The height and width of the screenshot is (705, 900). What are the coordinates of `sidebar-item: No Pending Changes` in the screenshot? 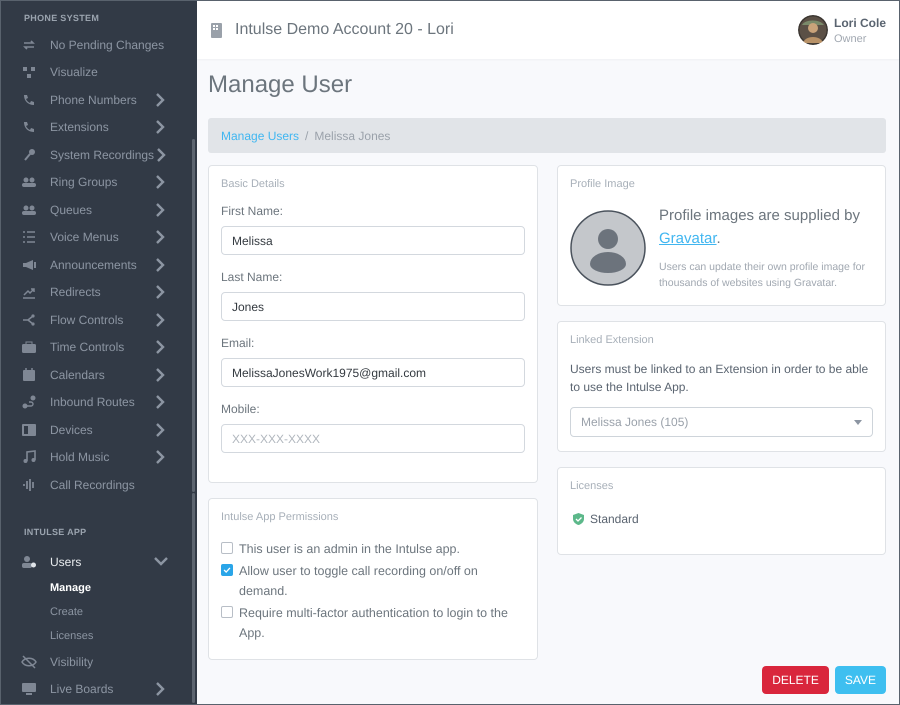 It's located at (99, 44).